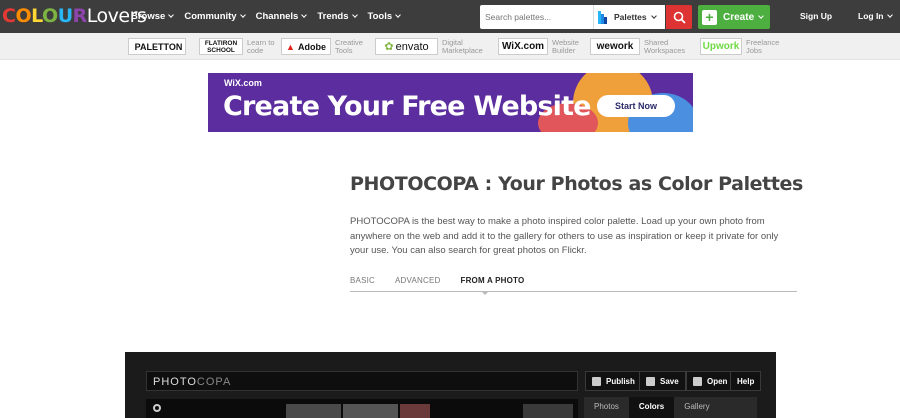  Describe the element at coordinates (412, 46) in the screenshot. I see `sponsor-logo-text: envato` at that location.